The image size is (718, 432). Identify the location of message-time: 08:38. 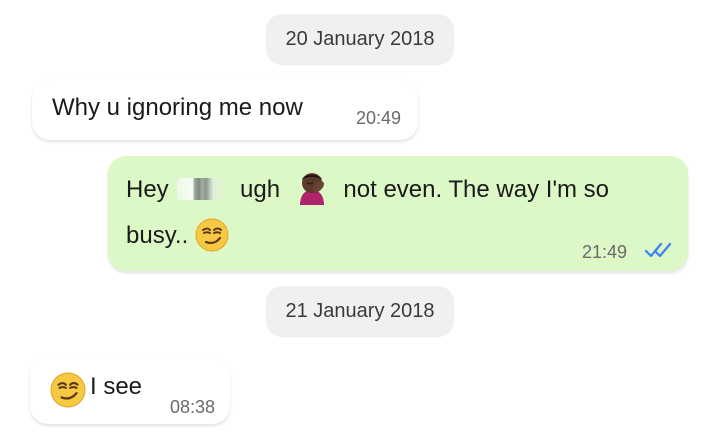
(193, 407).